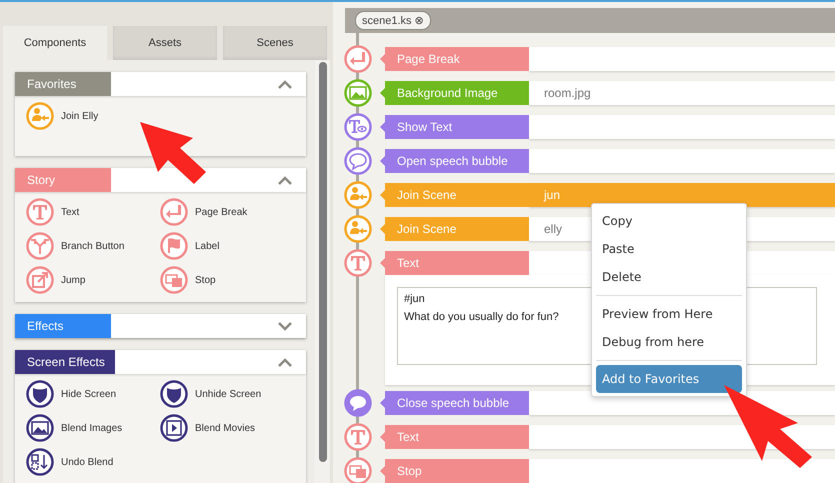 The height and width of the screenshot is (483, 835). What do you see at coordinates (225, 428) in the screenshot?
I see `item-label: Blend Movies` at bounding box center [225, 428].